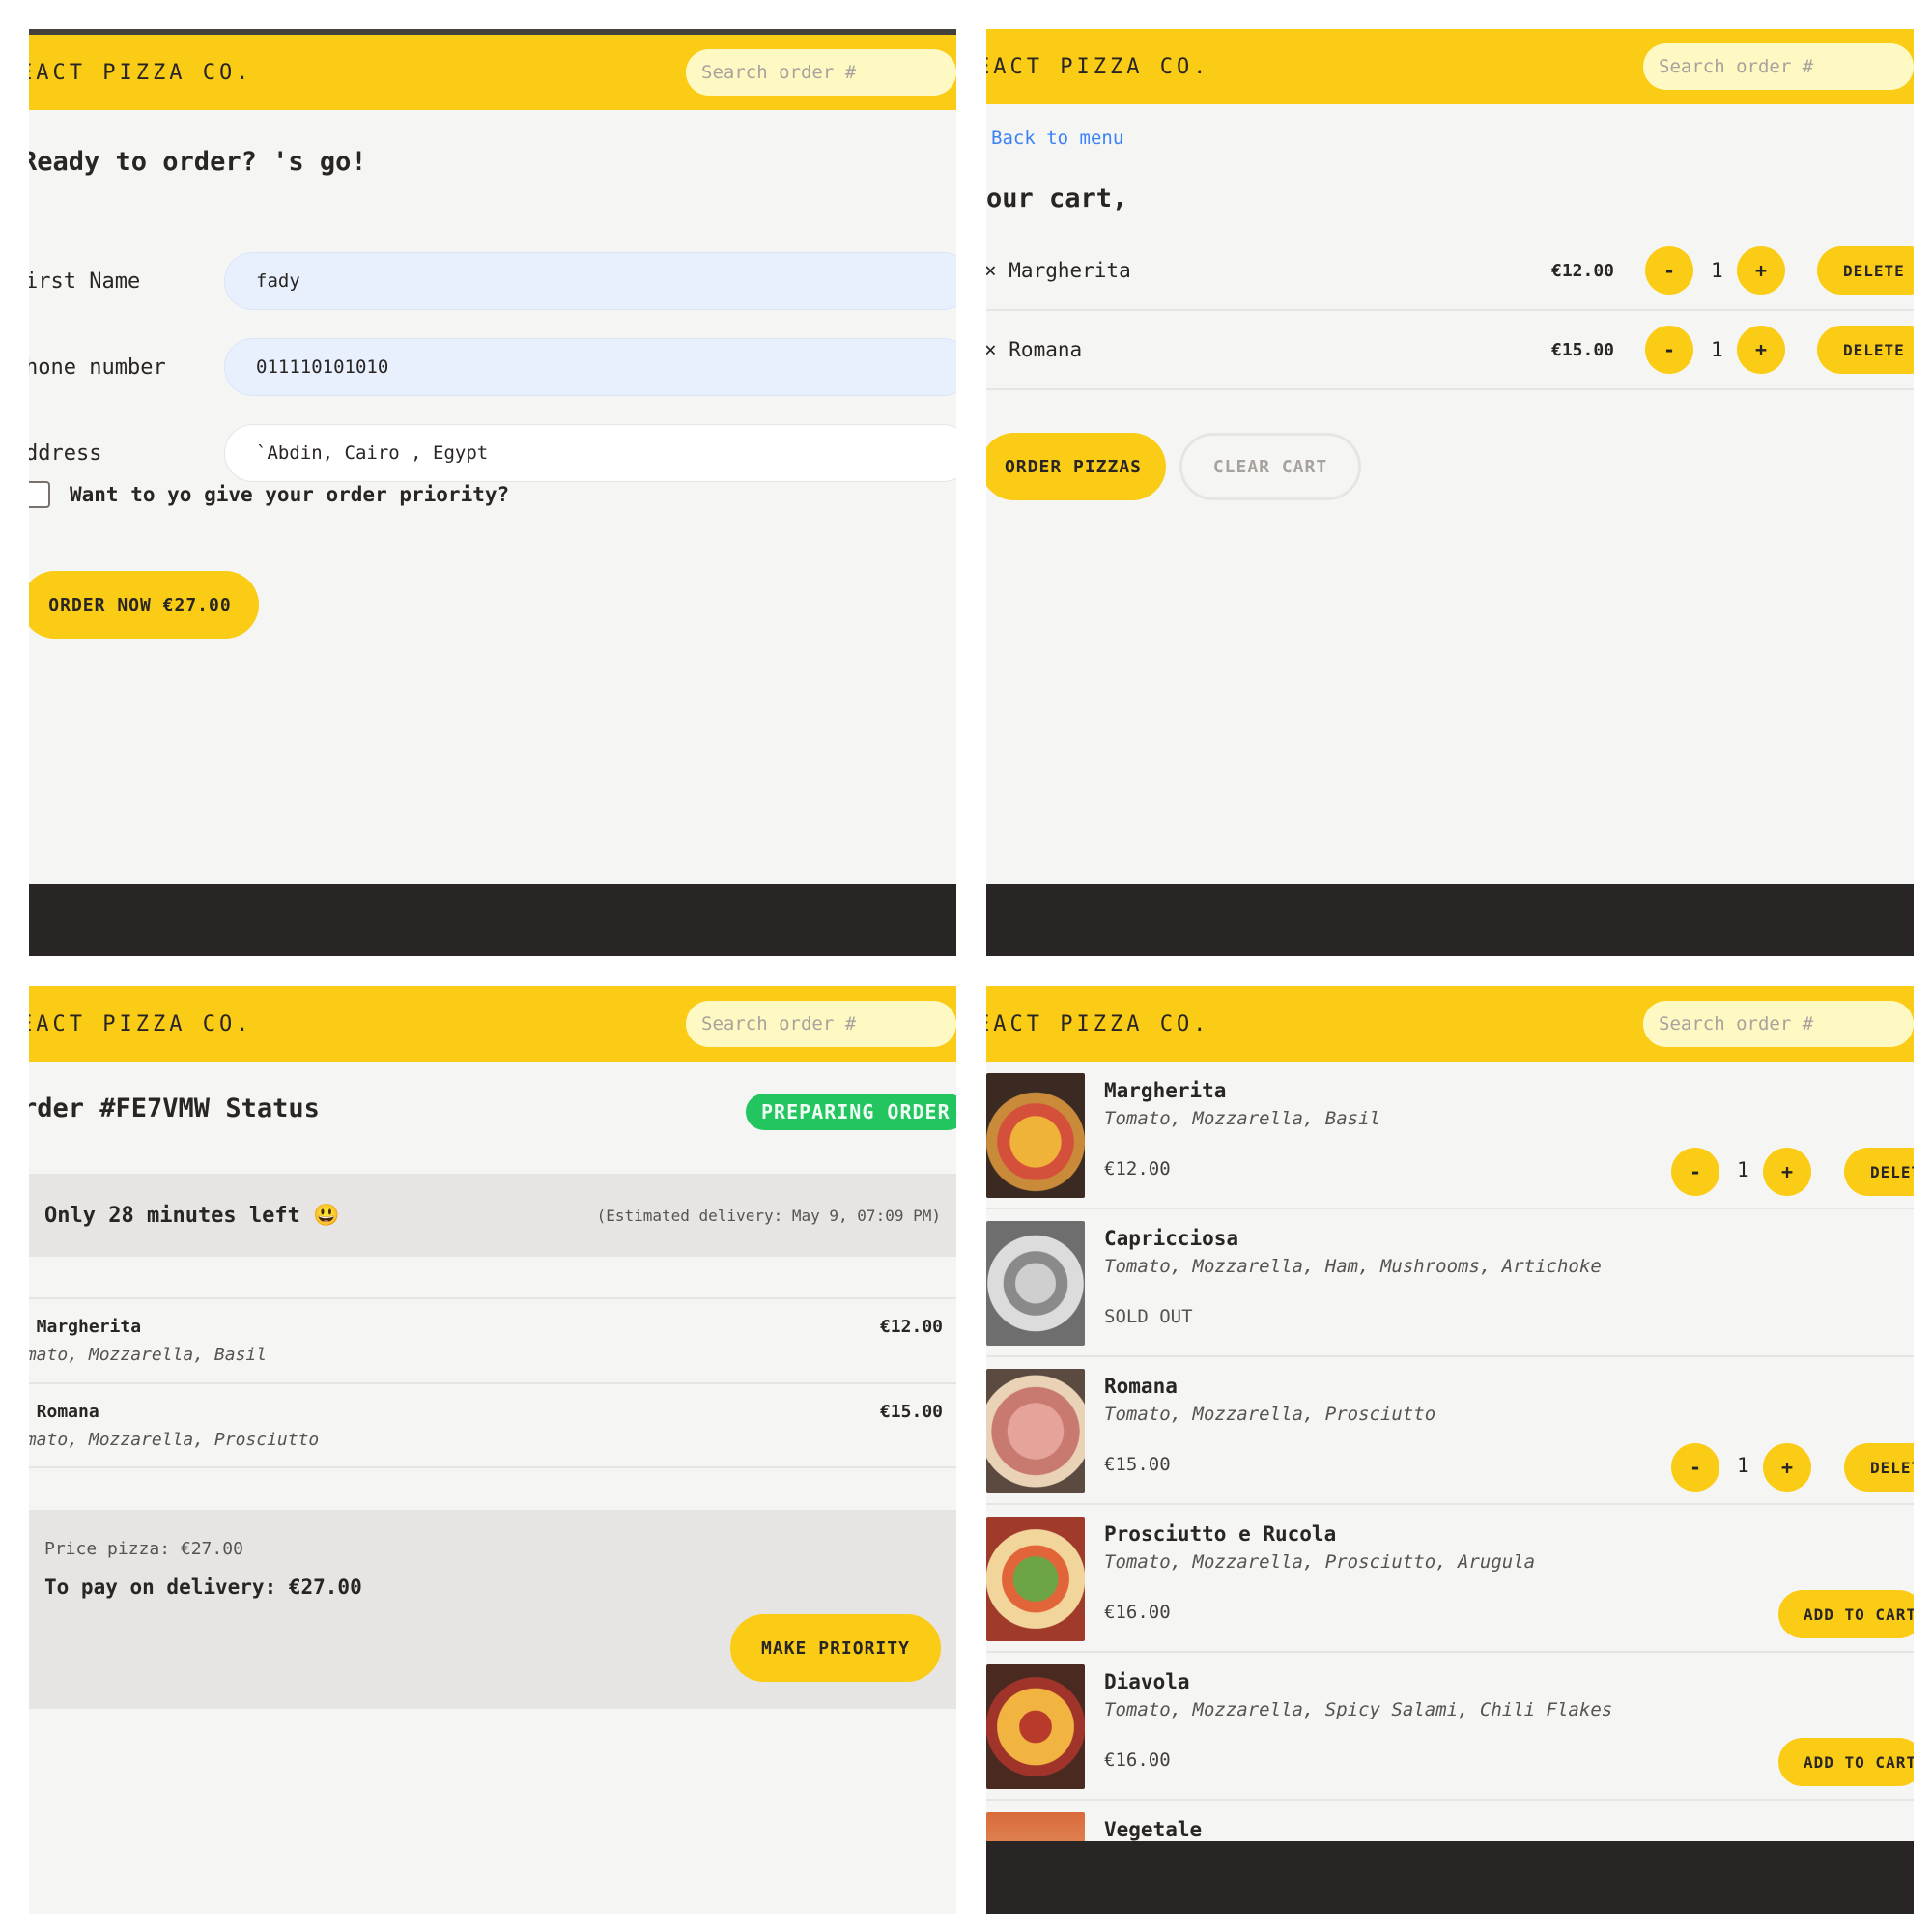  Describe the element at coordinates (1076, 466) in the screenshot. I see `order-pizzas-button: ORDER PIZZAS` at that location.